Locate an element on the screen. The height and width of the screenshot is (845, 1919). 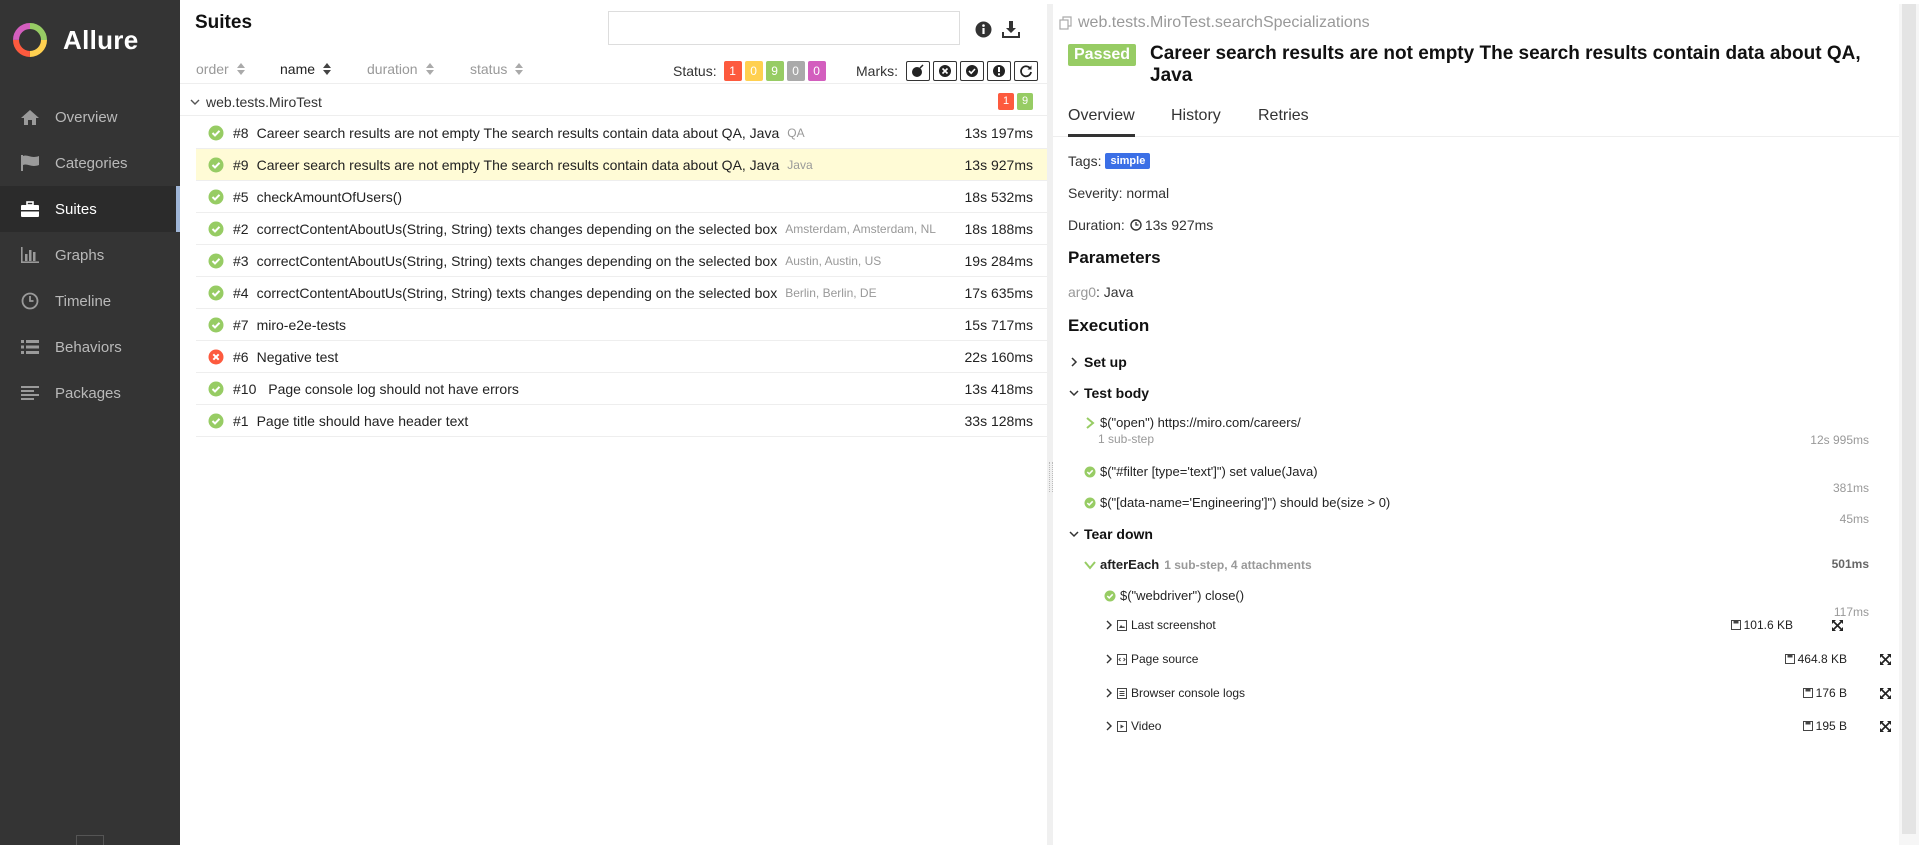
test-parameters: Amsterdam, Amsterdam, NL is located at coordinates (860, 228).